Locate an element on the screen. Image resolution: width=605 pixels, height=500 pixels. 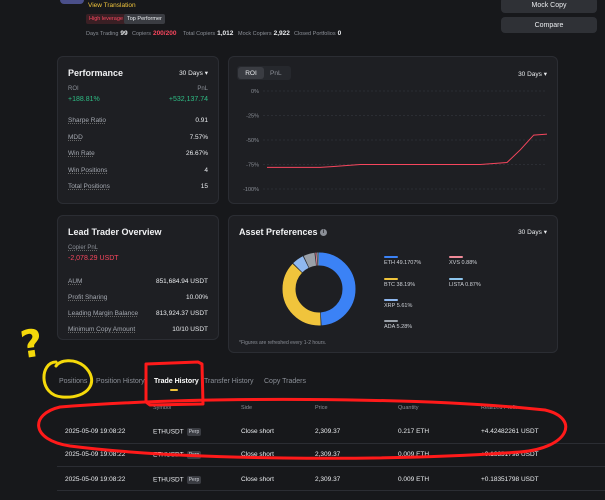
tag-top-performer: Top Performer is located at coordinates (144, 19).